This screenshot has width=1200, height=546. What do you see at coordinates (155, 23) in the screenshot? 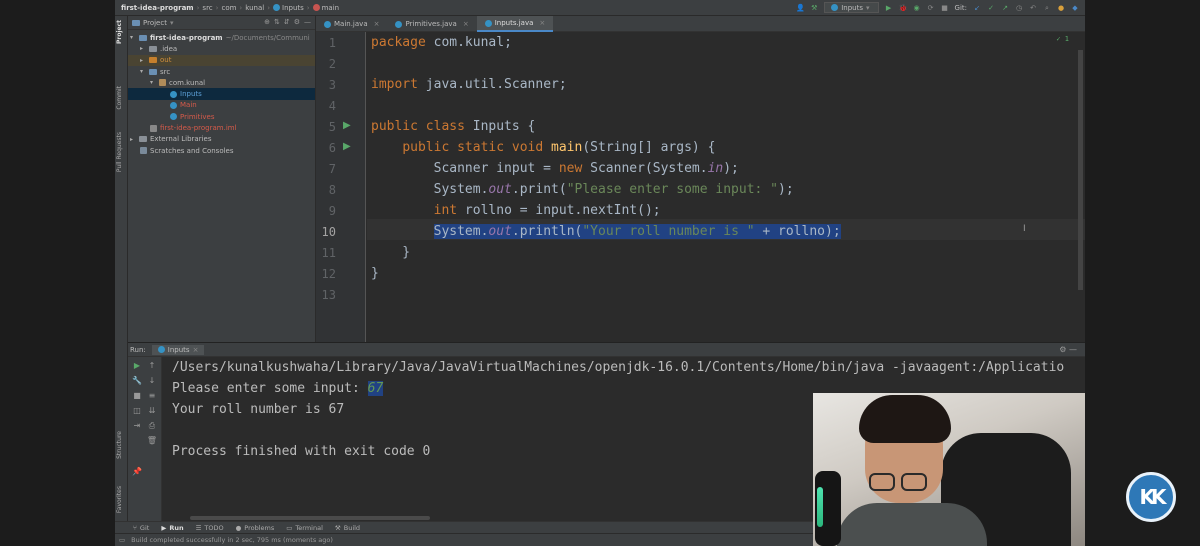
I see `project-panel-title: Project` at bounding box center [155, 23].